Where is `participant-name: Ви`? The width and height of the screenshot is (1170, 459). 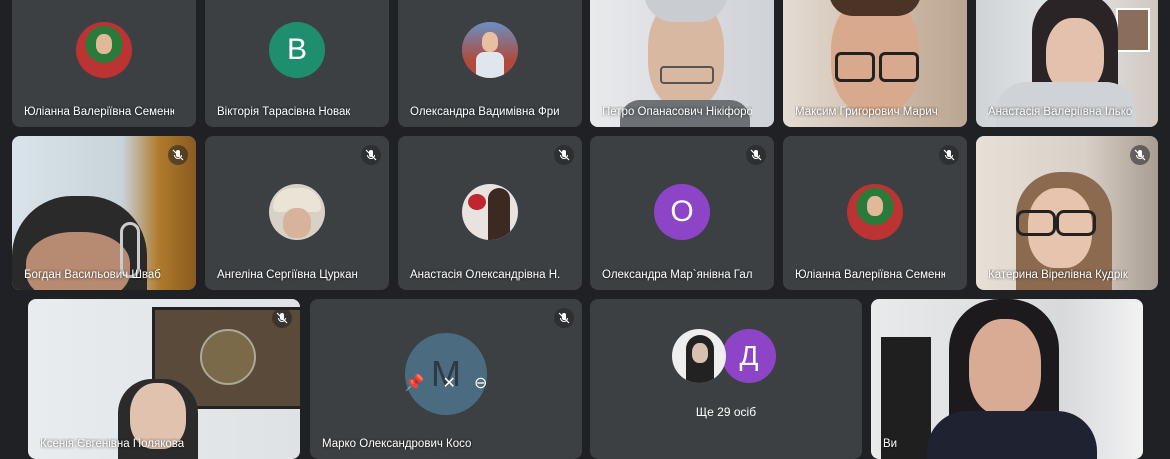 participant-name: Ви is located at coordinates (890, 444).